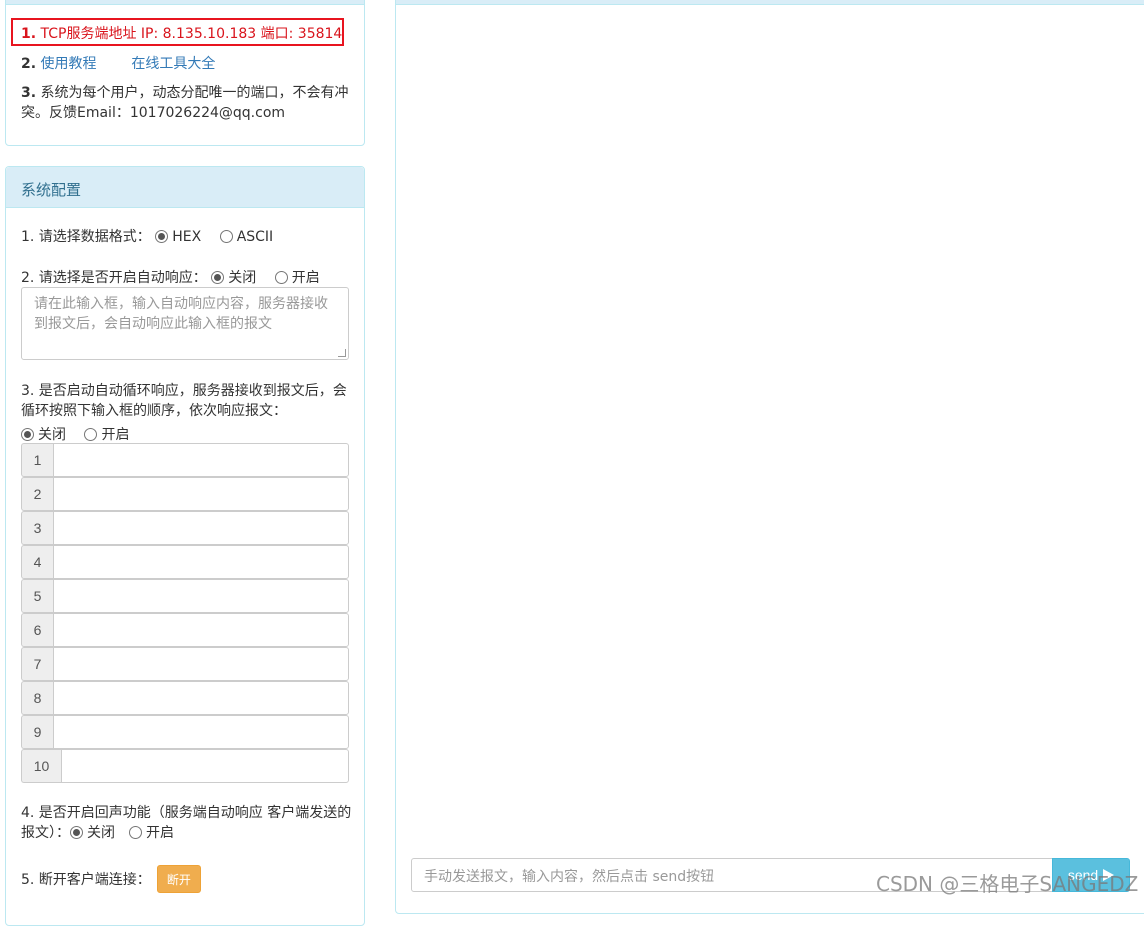  What do you see at coordinates (185, 2) in the screenshot?
I see `info-panel-heading` at bounding box center [185, 2].